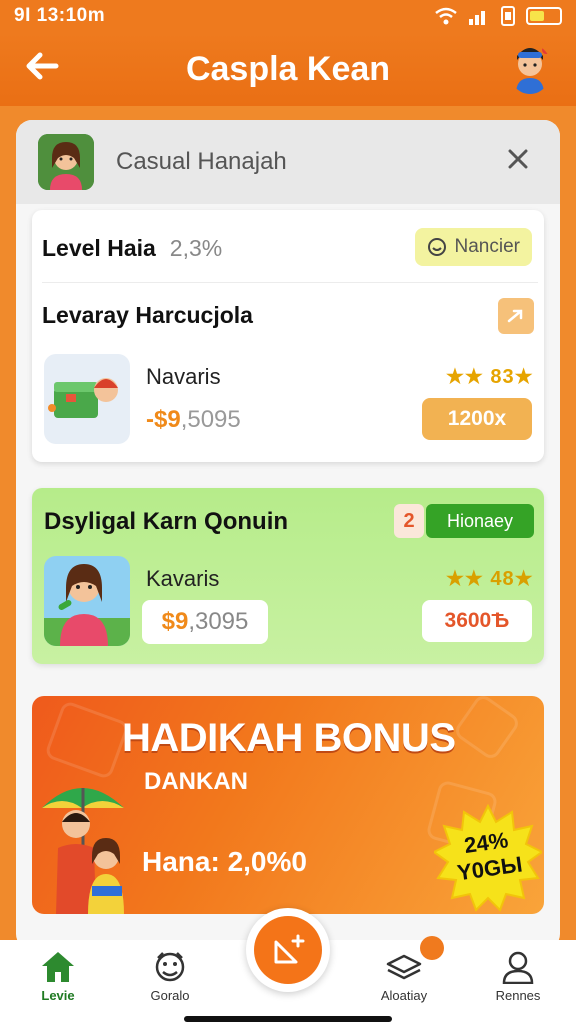 The height and width of the screenshot is (1024, 576). What do you see at coordinates (289, 738) in the screenshot?
I see `banner-title: HADIKAH BONUS` at bounding box center [289, 738].